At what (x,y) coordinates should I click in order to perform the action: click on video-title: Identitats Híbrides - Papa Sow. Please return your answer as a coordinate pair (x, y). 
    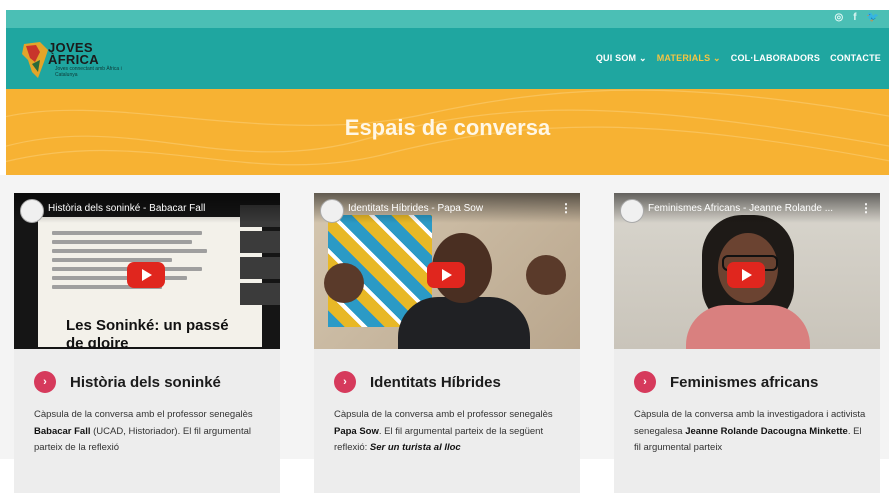
    Looking at the image, I should click on (415, 208).